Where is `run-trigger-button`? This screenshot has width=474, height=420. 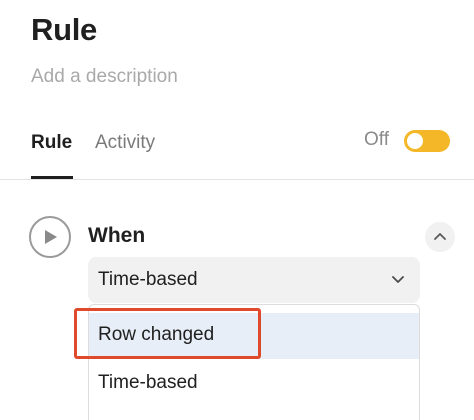
run-trigger-button is located at coordinates (50, 237).